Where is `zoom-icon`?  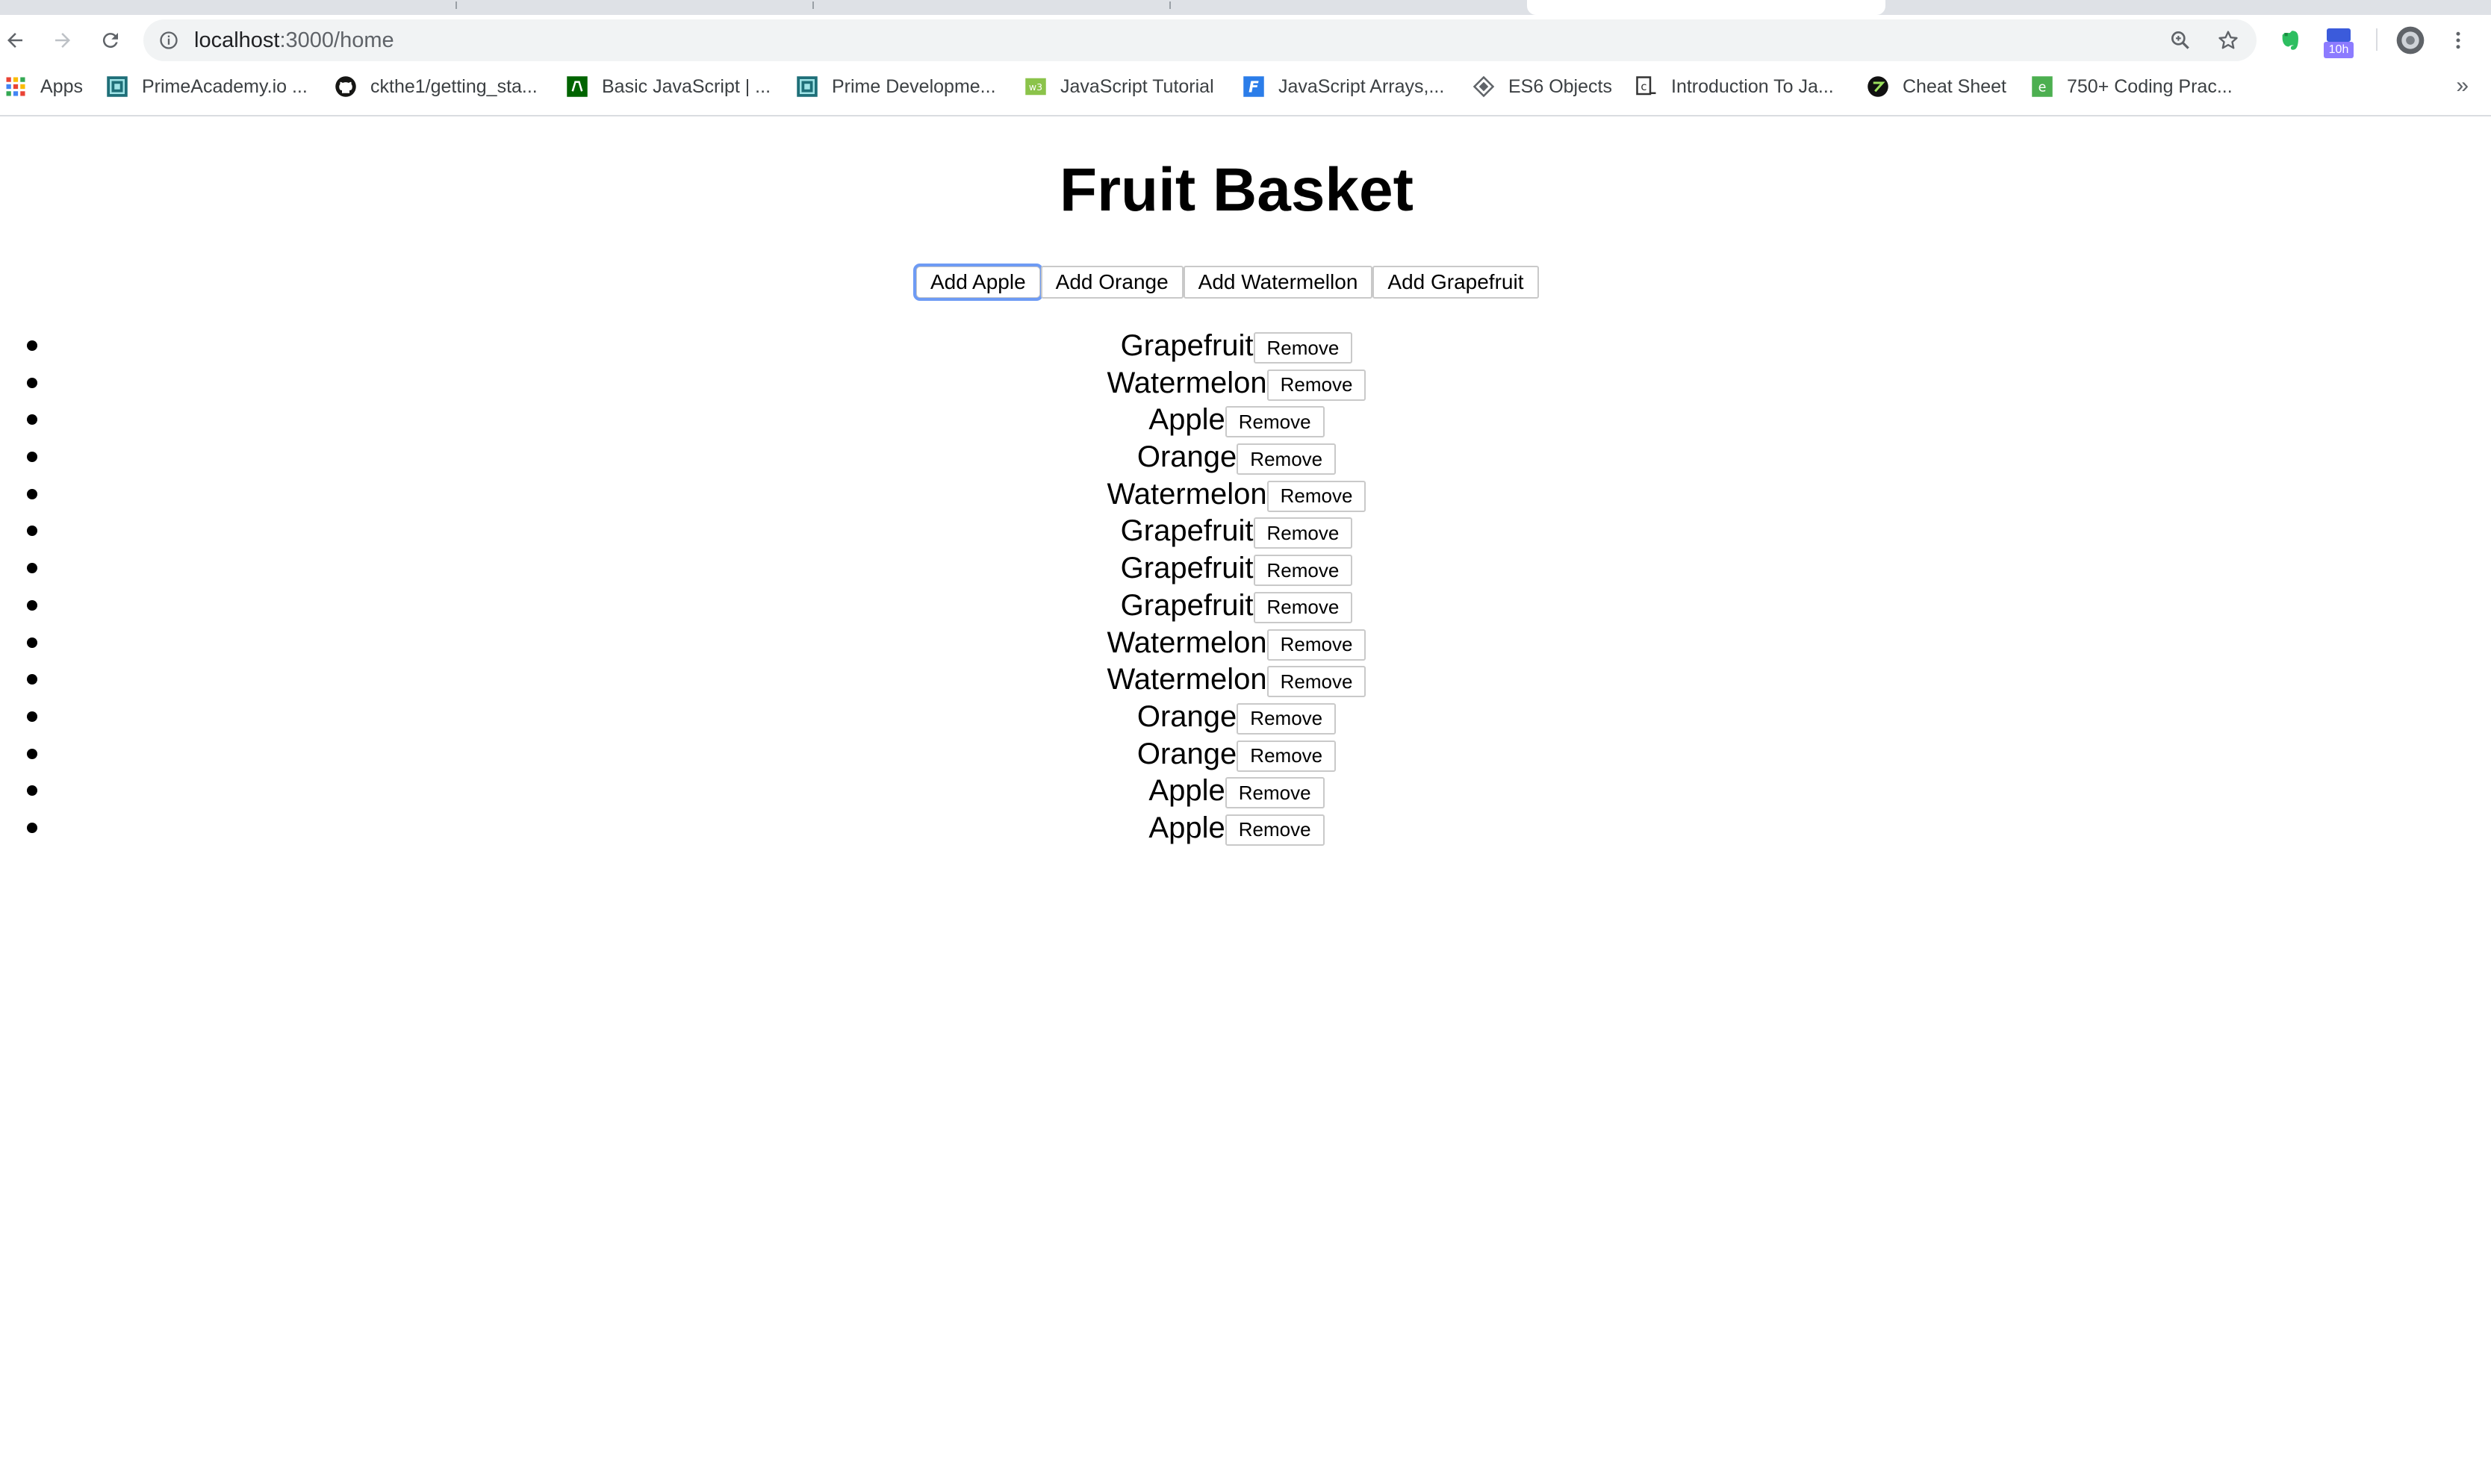
zoom-icon is located at coordinates (2180, 40).